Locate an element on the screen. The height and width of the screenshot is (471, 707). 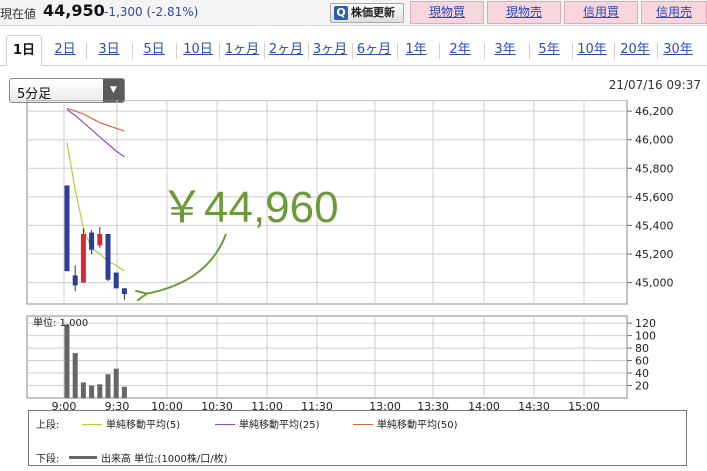
legend-lower-label: 下段: is located at coordinates (48, 459).